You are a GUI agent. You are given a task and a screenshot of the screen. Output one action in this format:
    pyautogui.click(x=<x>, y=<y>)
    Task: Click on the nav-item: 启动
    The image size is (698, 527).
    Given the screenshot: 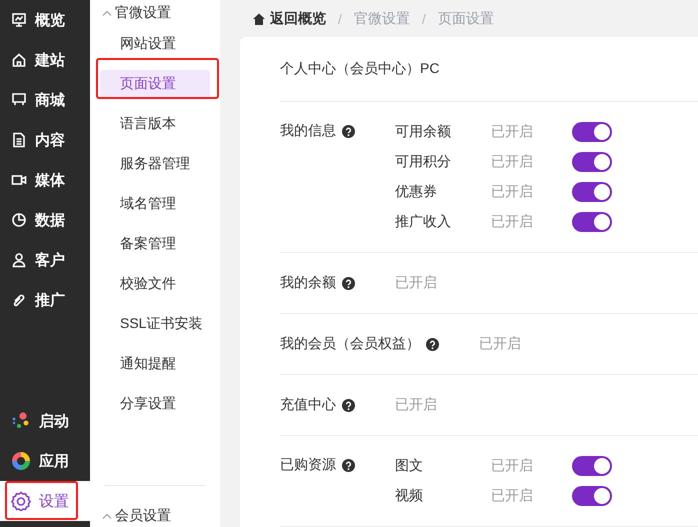 What is the action you would take?
    pyautogui.click(x=45, y=421)
    